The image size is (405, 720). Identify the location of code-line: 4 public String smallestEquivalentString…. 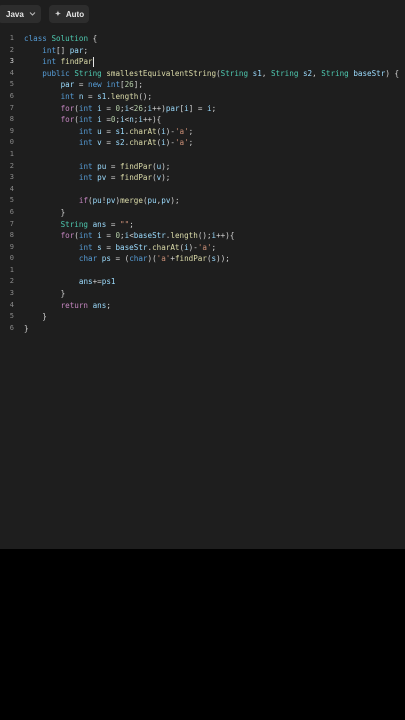
(202, 74).